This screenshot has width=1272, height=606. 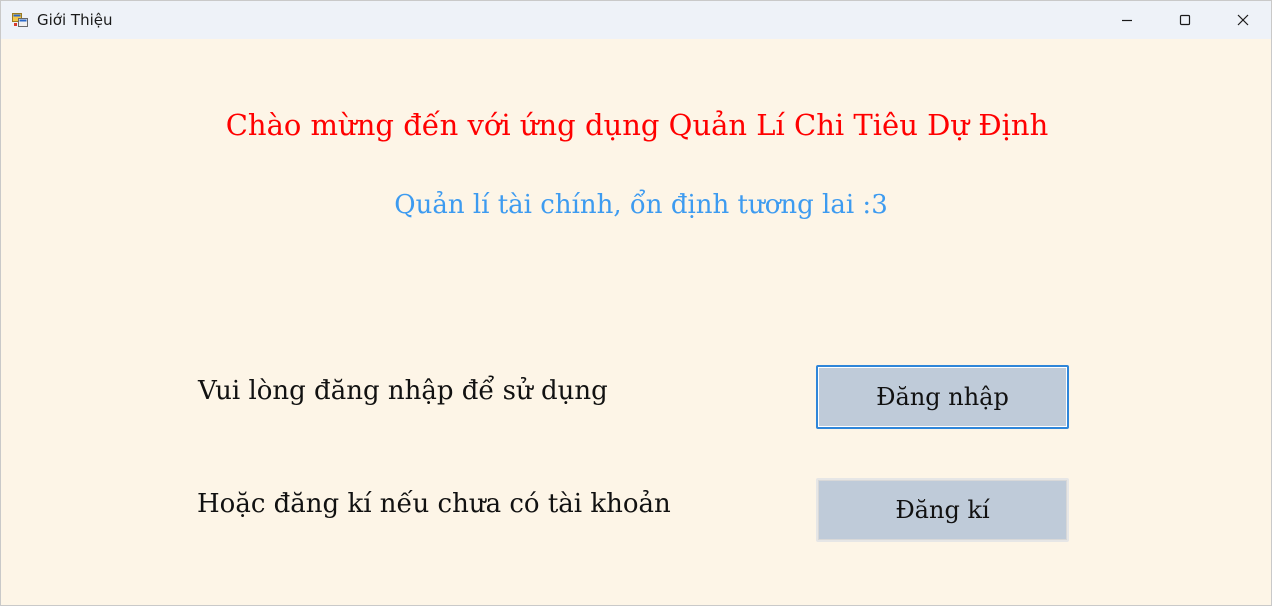 I want to click on window-title: Giới Thiệu, so click(x=75, y=20).